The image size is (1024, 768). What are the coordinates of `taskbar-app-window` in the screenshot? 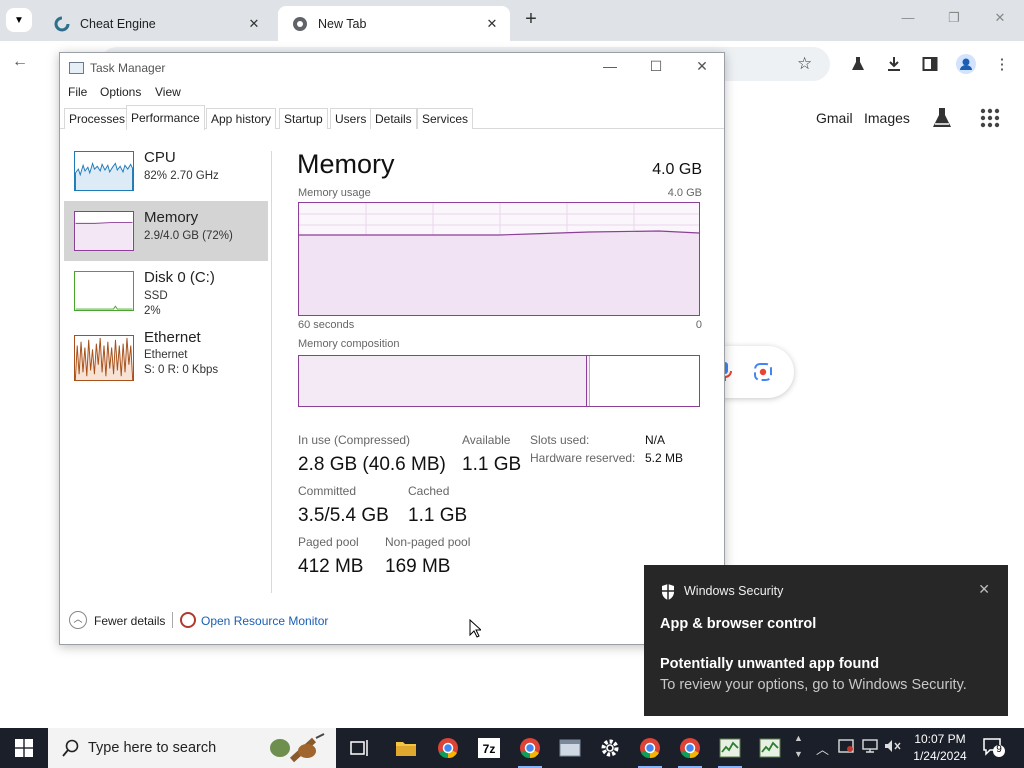 It's located at (570, 748).